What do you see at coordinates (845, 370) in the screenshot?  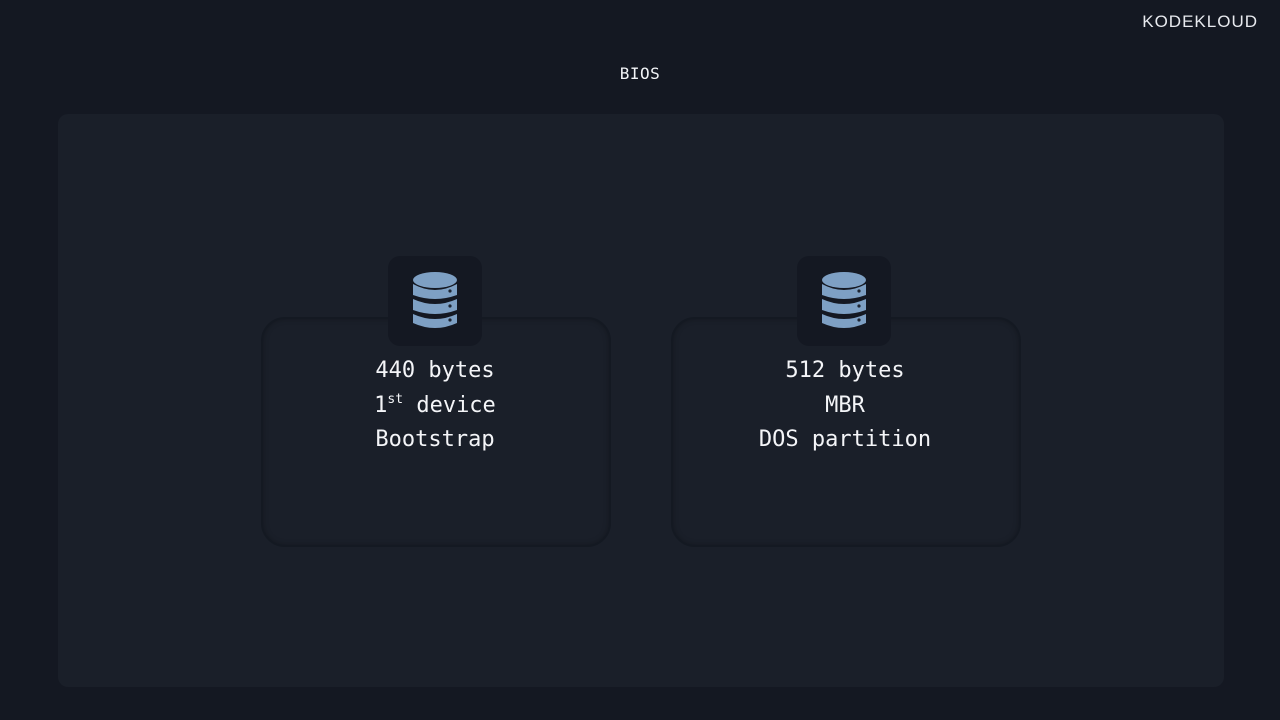 I see `card-line: 512 bytes` at bounding box center [845, 370].